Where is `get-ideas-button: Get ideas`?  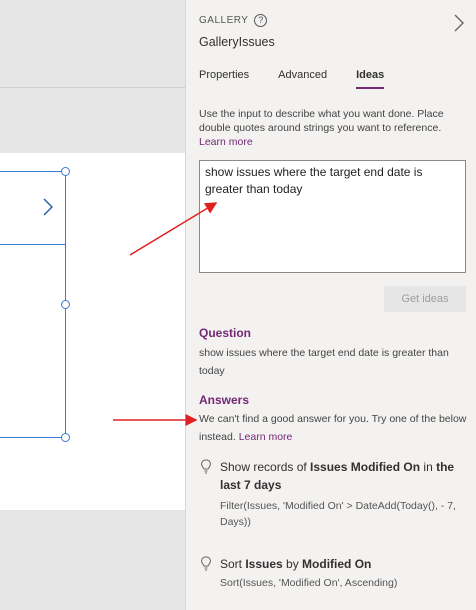
get-ideas-button: Get ideas is located at coordinates (425, 299).